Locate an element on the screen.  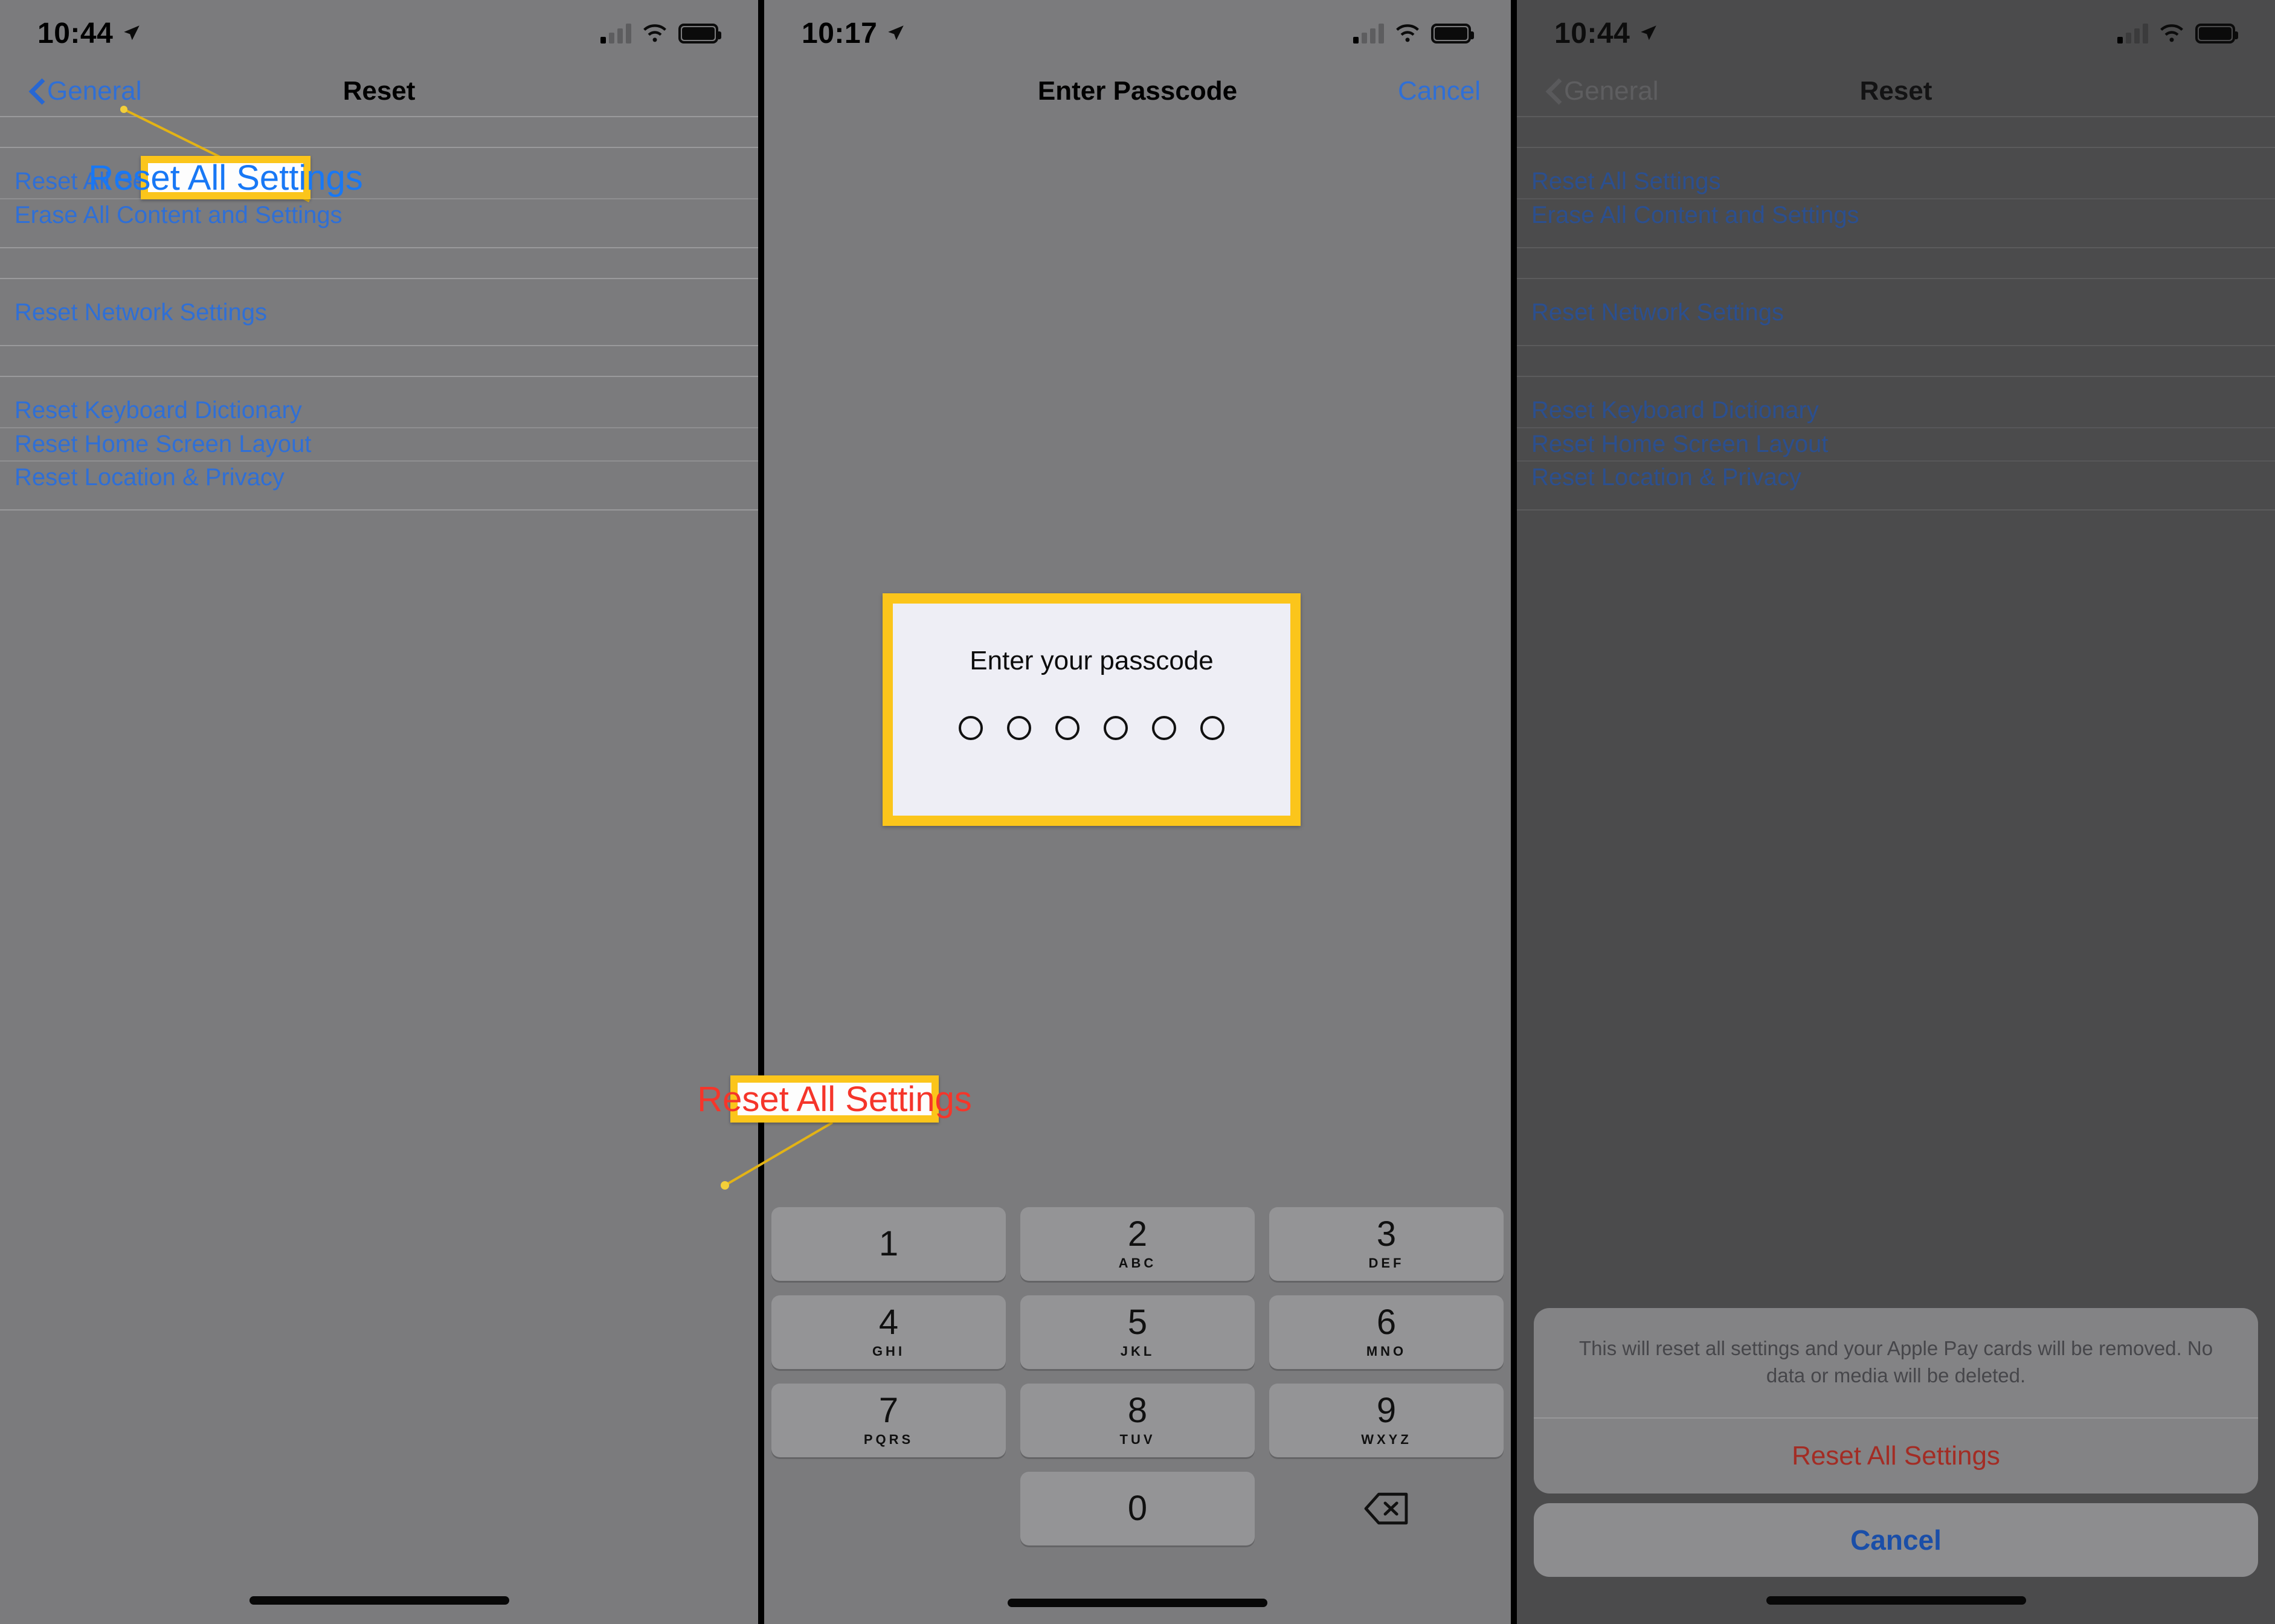
key-number: 7 is located at coordinates (889, 1410).